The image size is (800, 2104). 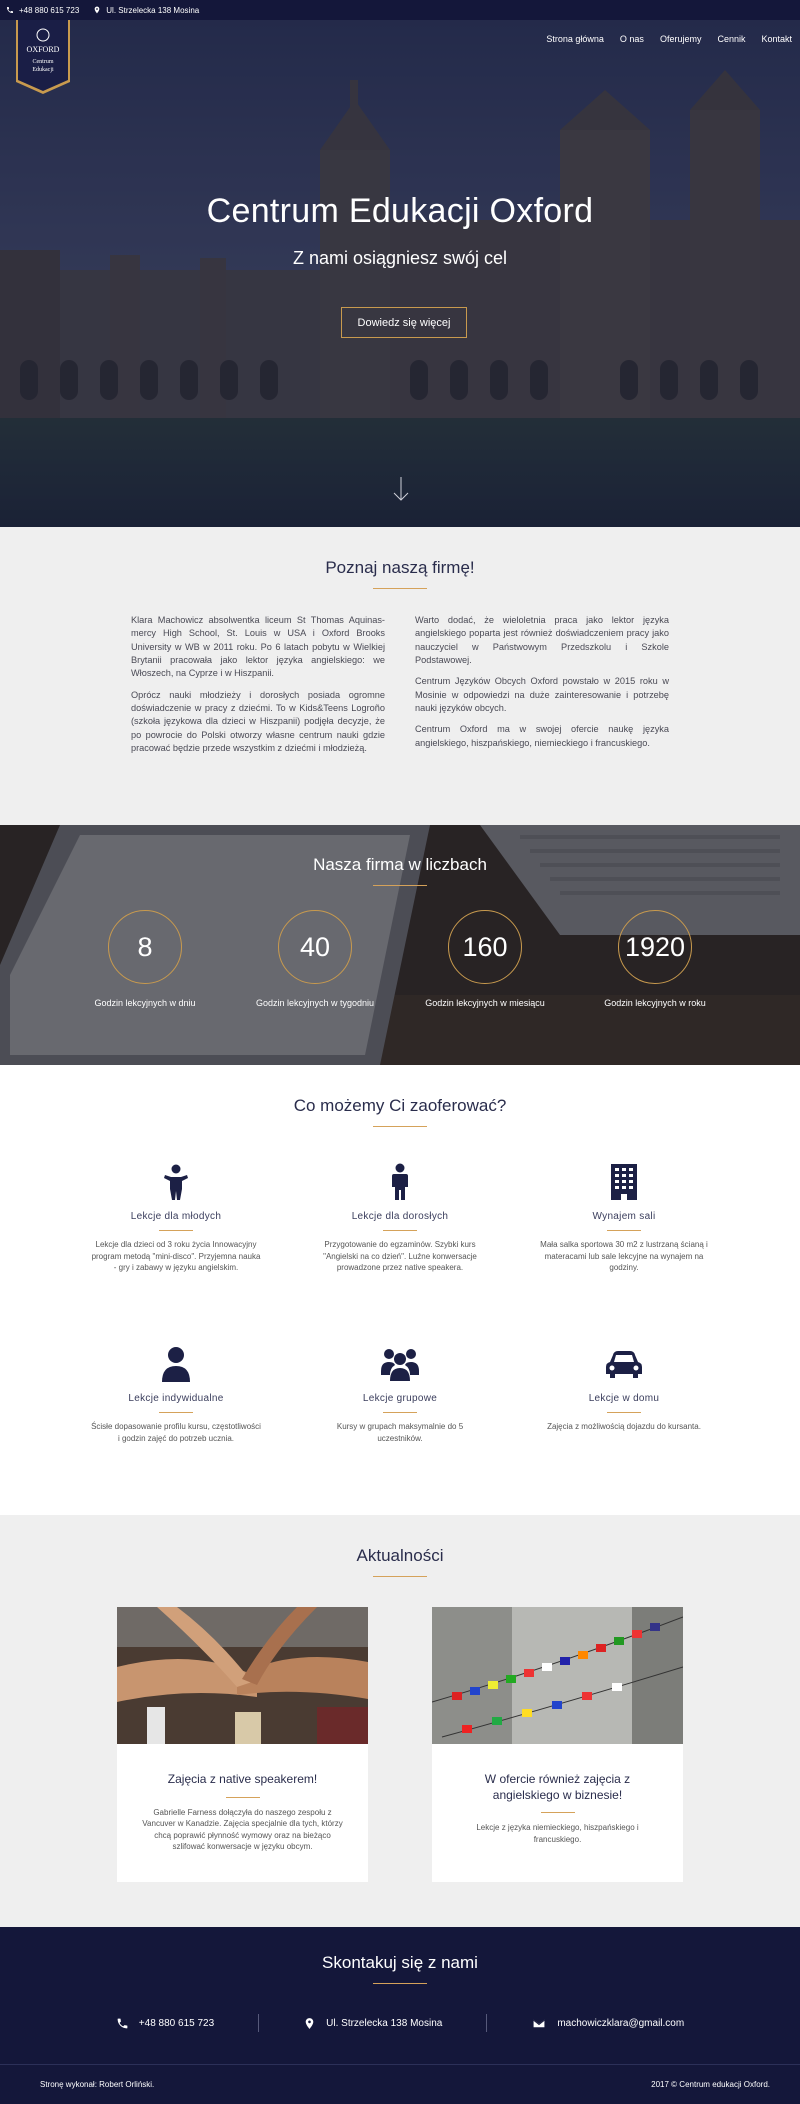 I want to click on stat-year: 1920 Godzin lekcyjnych w roku, so click(x=655, y=959).